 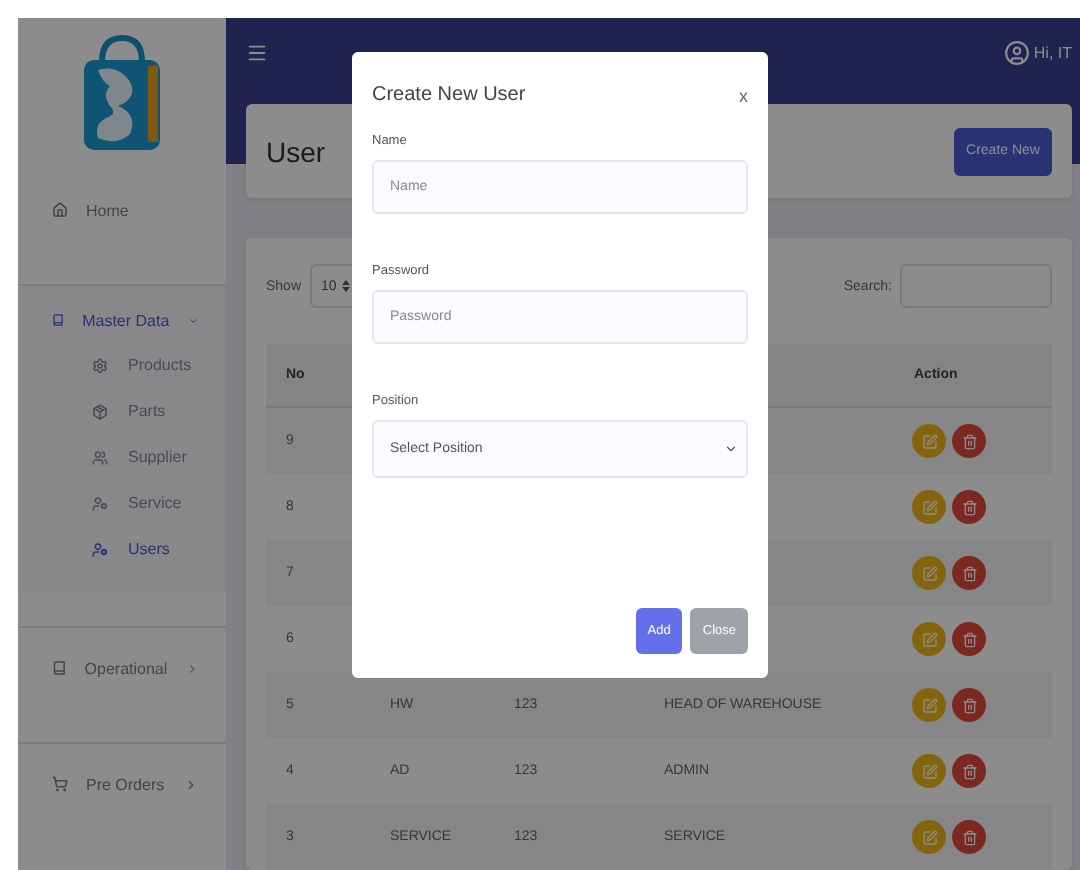 I want to click on box-icon, so click(x=100, y=411).